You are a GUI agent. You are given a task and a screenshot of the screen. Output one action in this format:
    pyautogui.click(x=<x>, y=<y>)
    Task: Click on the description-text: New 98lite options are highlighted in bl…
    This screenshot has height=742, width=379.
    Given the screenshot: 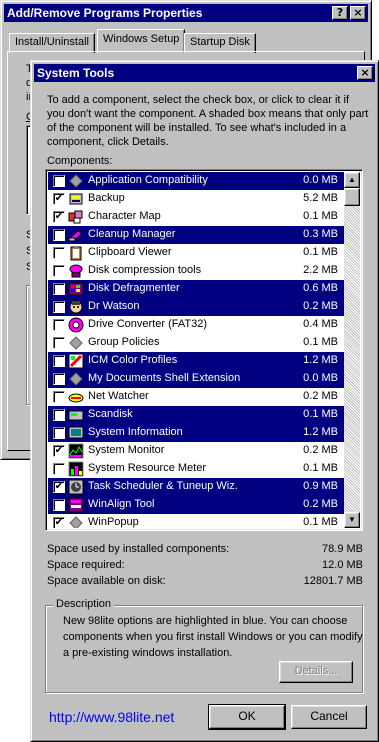 What is the action you would take?
    pyautogui.click(x=213, y=637)
    